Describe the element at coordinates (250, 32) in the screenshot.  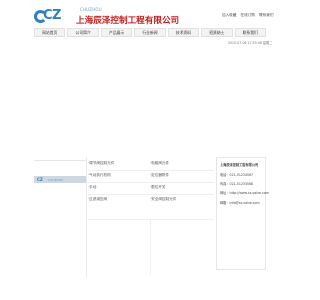
I see `nav-item-contact: 联系我们` at that location.